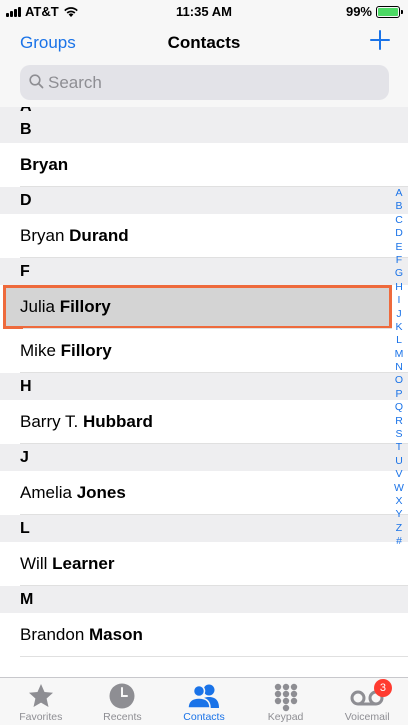 This screenshot has width=408, height=725. What do you see at coordinates (204, 386) in the screenshot?
I see `section-header-h: H` at bounding box center [204, 386].